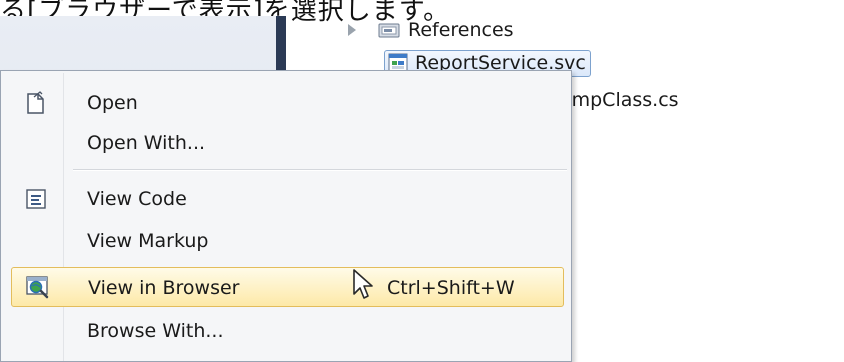  I want to click on document-icon, so click(35, 102).